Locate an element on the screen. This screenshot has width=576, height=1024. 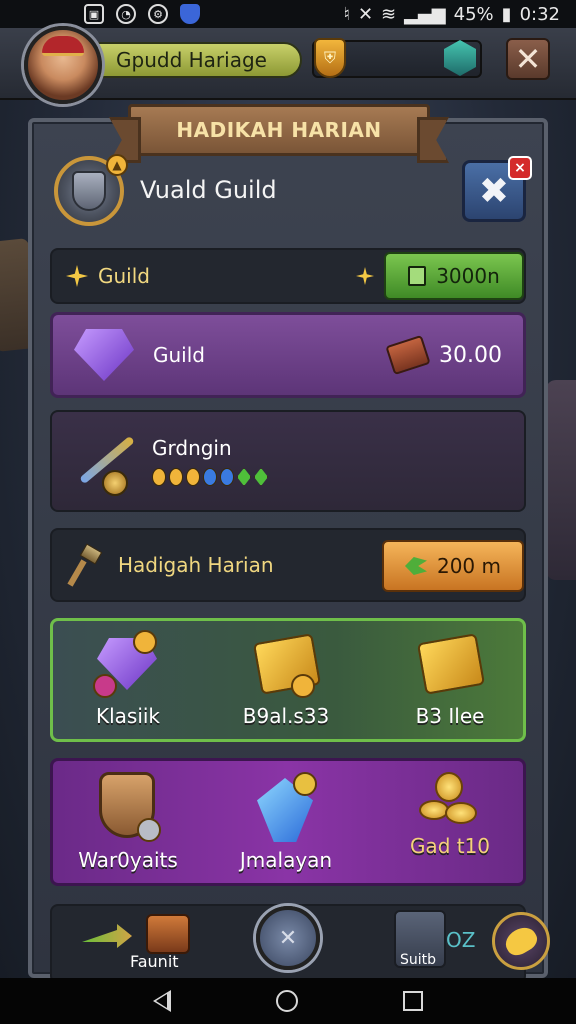
xp-label: OZ is located at coordinates (461, 940).